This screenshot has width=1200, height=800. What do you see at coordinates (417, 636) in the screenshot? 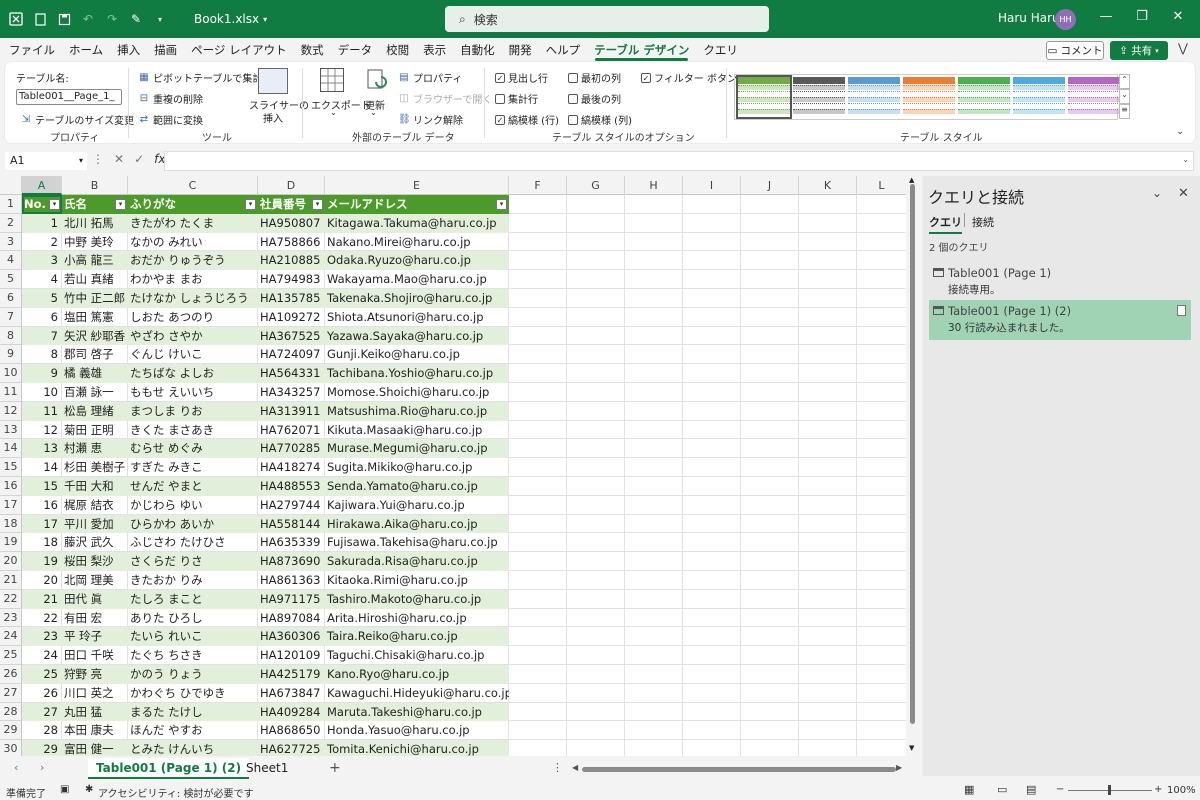
I see `table-cell: Taira.Reiko@haru.co.jp` at bounding box center [417, 636].